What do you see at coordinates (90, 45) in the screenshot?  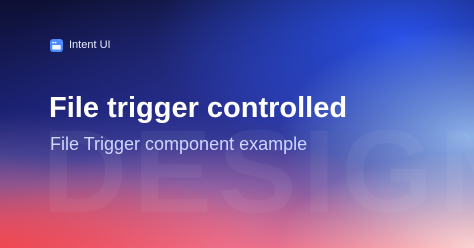 I see `brand-name: Intent UI` at bounding box center [90, 45].